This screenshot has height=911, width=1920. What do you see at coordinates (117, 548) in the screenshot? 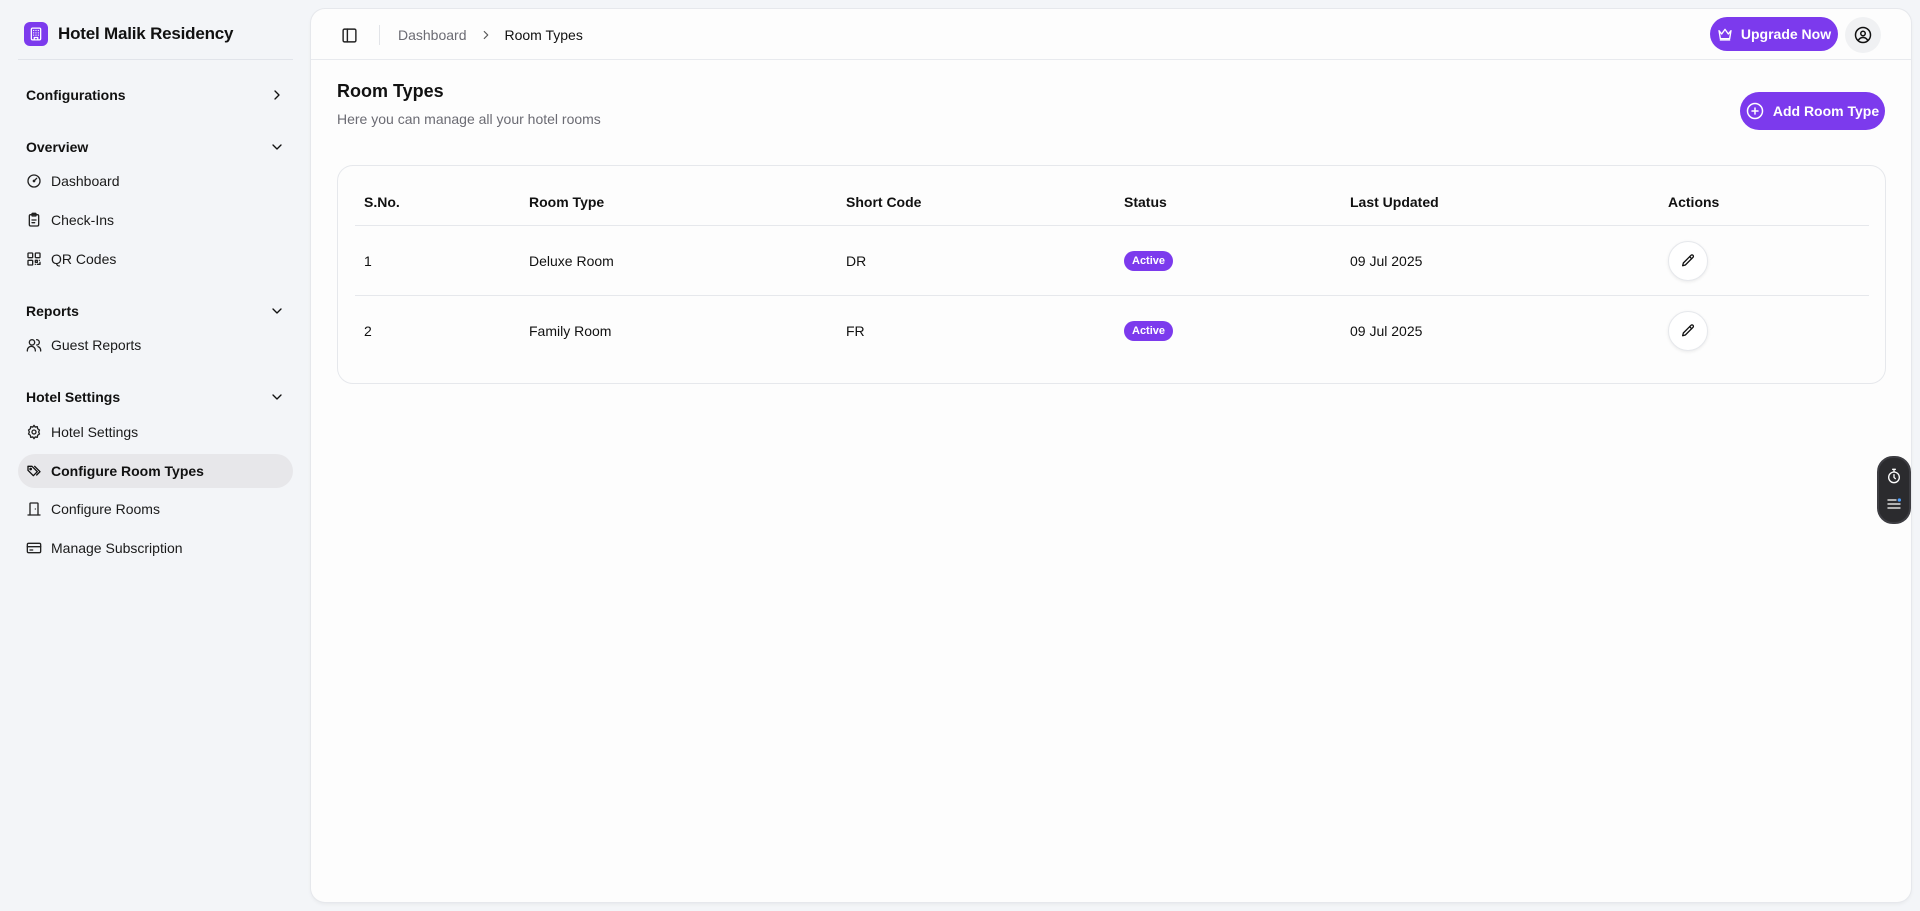
I see `sidebar-item-label: Manage Subscription` at bounding box center [117, 548].